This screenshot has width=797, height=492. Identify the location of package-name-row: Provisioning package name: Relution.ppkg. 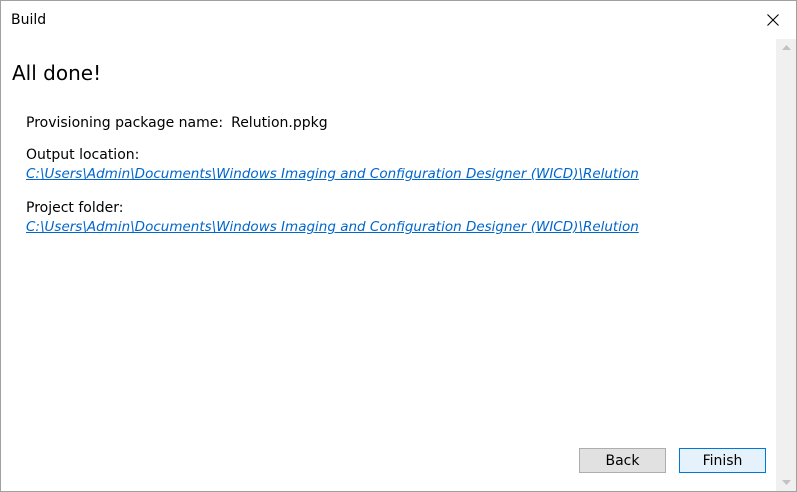
(177, 123).